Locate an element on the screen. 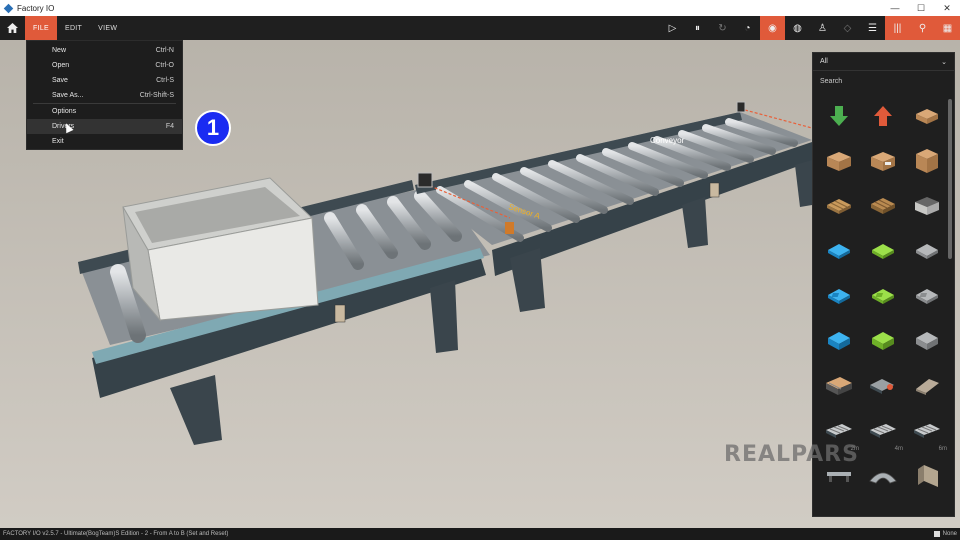 This screenshot has height=540, width=960. blue-base-icon is located at coordinates (839, 296).